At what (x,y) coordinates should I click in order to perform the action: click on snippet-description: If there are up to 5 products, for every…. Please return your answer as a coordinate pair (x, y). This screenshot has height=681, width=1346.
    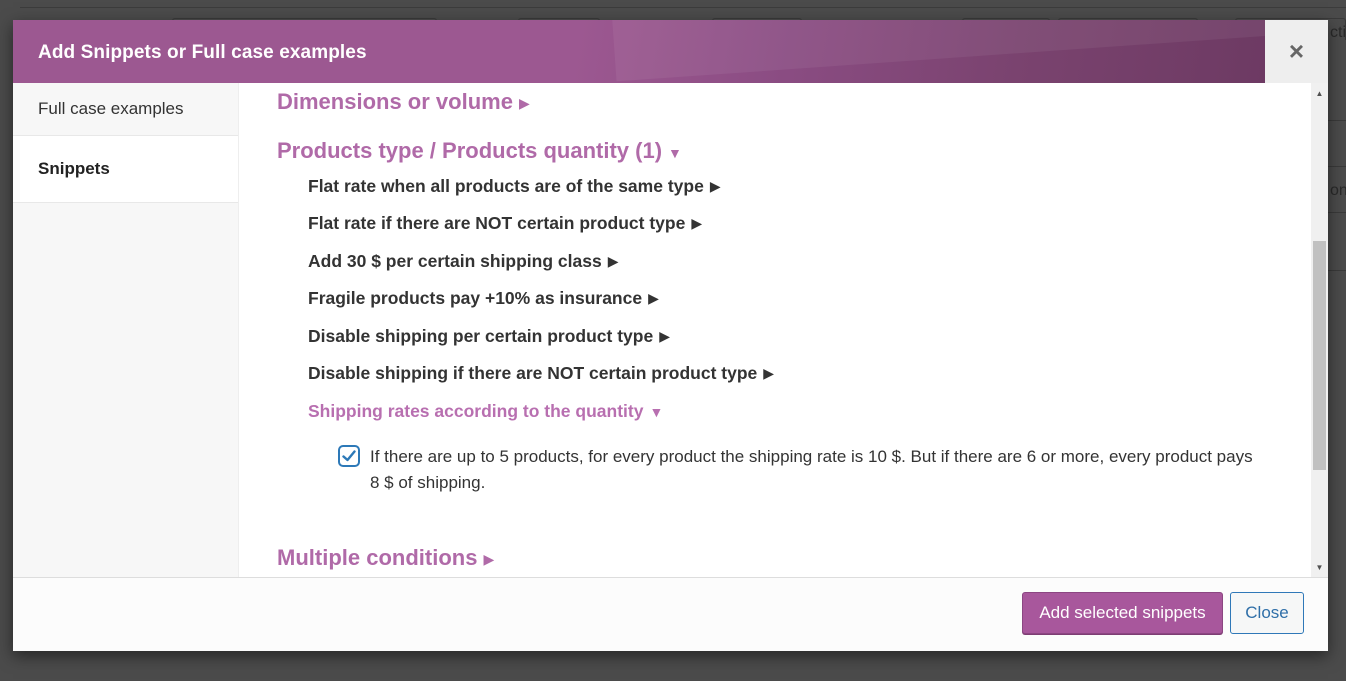
    Looking at the image, I should click on (811, 469).